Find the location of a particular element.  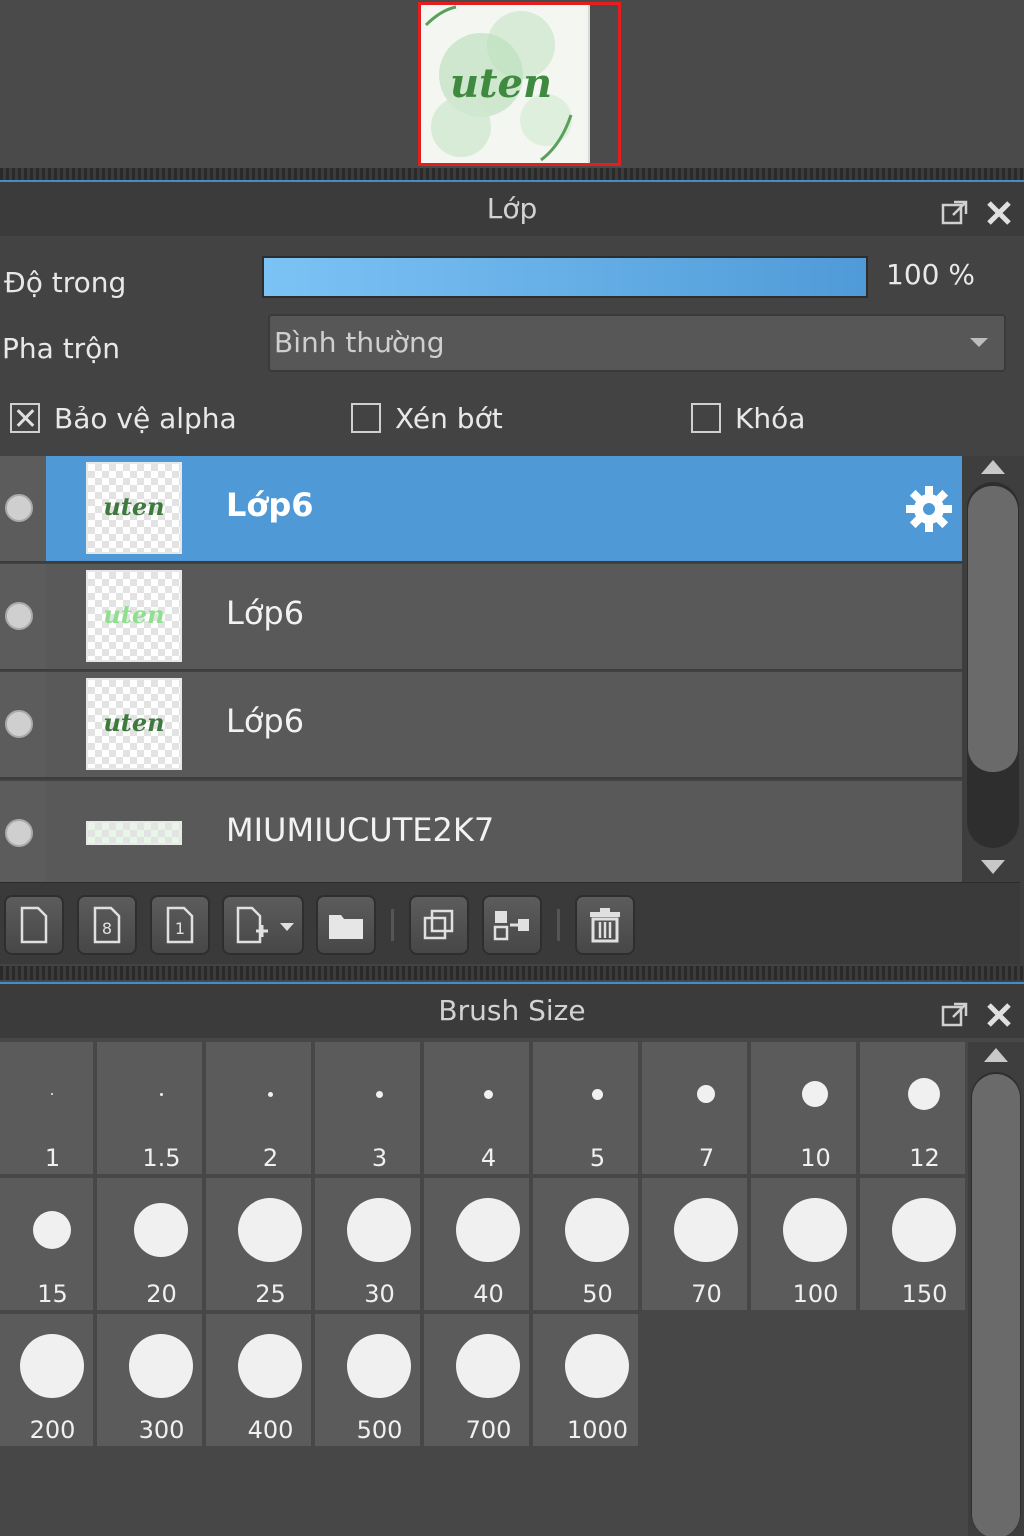

layer-panel-header: Lớp is located at coordinates (512, 209).